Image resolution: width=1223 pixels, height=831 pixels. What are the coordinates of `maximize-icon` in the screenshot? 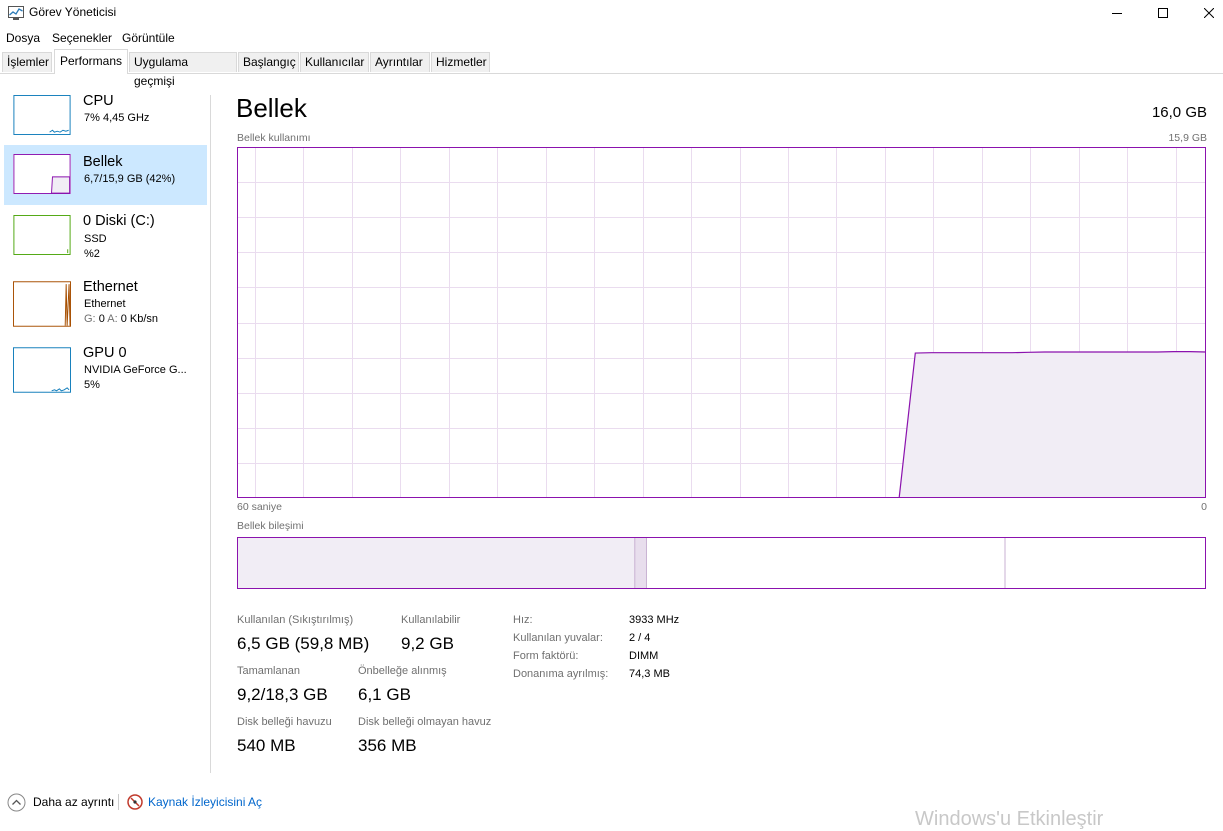 It's located at (1163, 13).